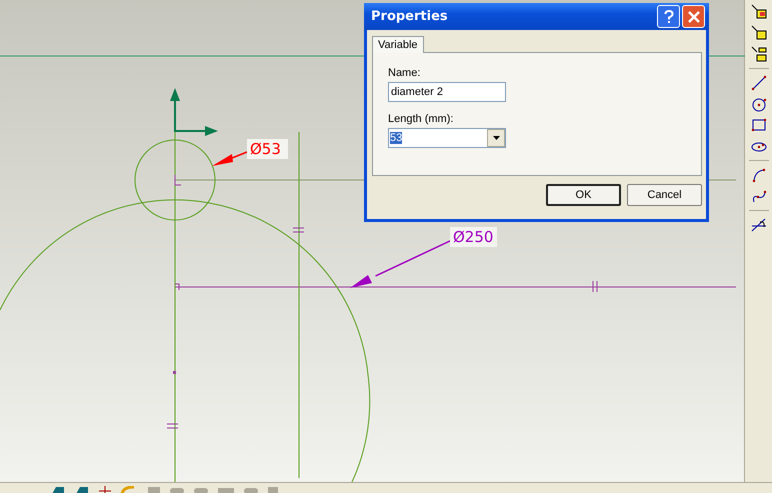 The height and width of the screenshot is (493, 772). Describe the element at coordinates (664, 195) in the screenshot. I see `dialog-button: Cancel` at that location.